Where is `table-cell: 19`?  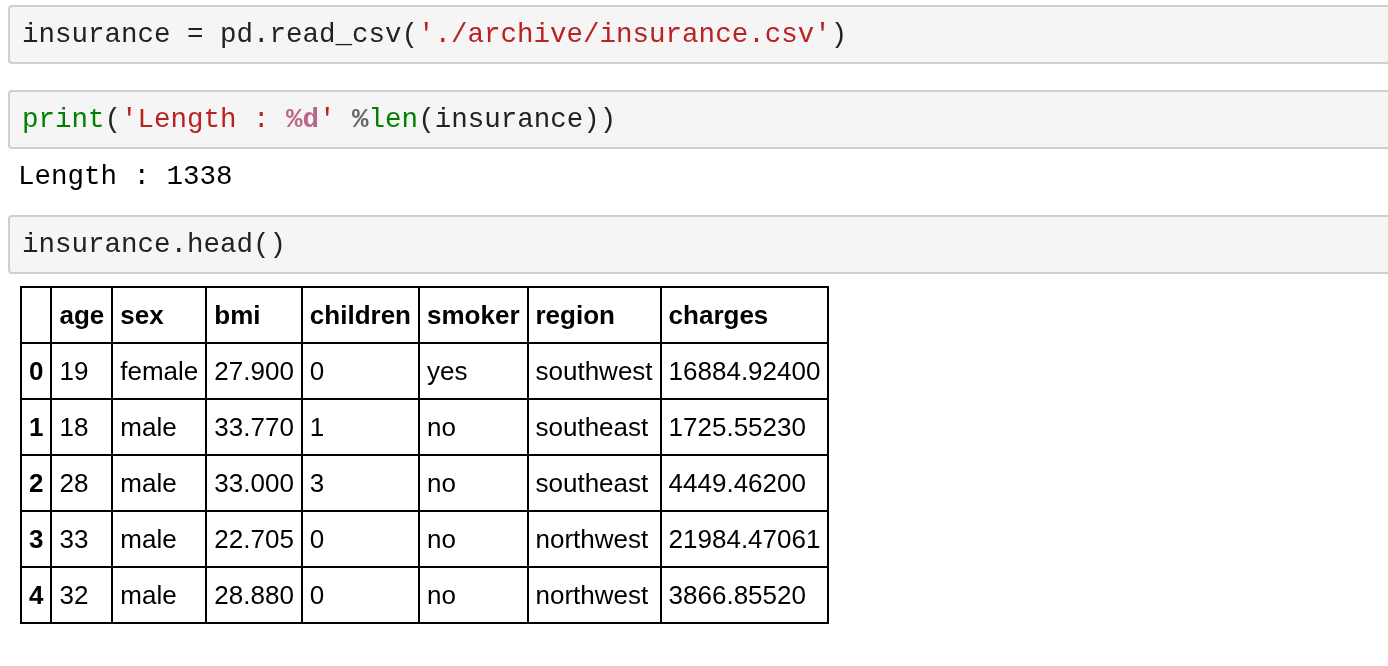
table-cell: 19 is located at coordinates (82, 371).